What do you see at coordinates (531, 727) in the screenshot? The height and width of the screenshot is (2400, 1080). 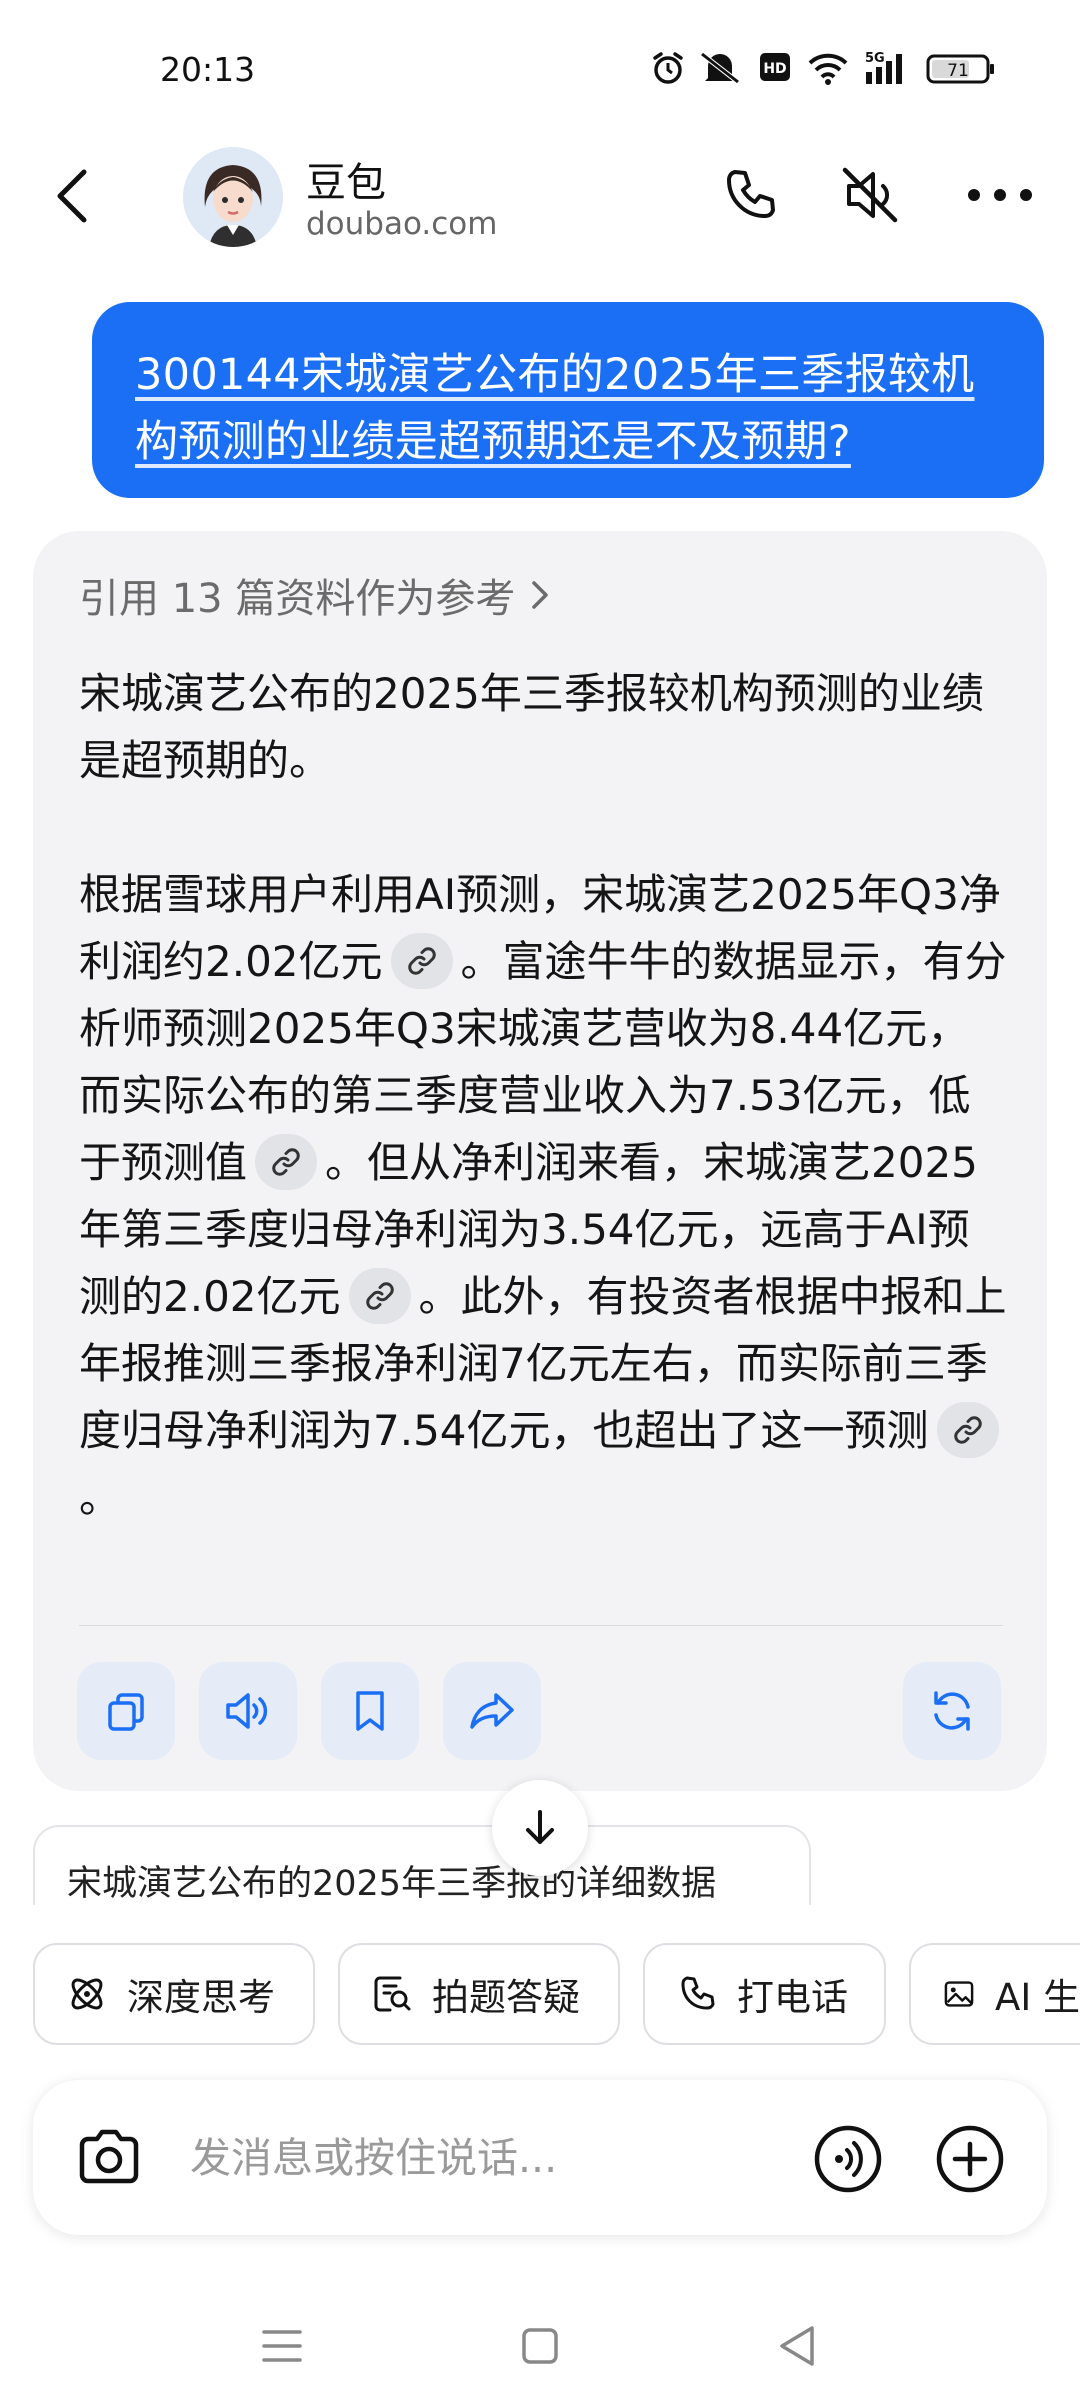 I see `answer-summary: 宋城演艺公布的2025年三季报较机构预测的业绩是超预期的。` at bounding box center [531, 727].